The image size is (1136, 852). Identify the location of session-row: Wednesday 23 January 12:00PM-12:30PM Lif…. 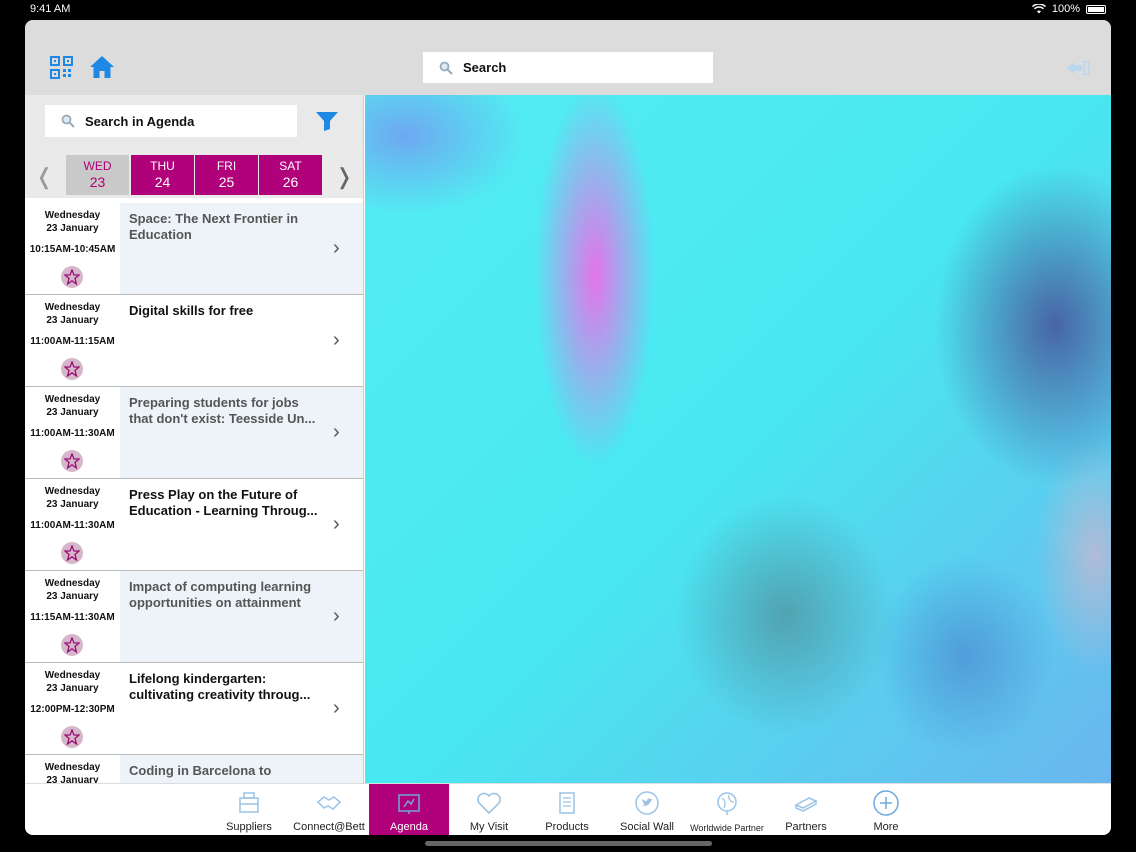
(194, 709).